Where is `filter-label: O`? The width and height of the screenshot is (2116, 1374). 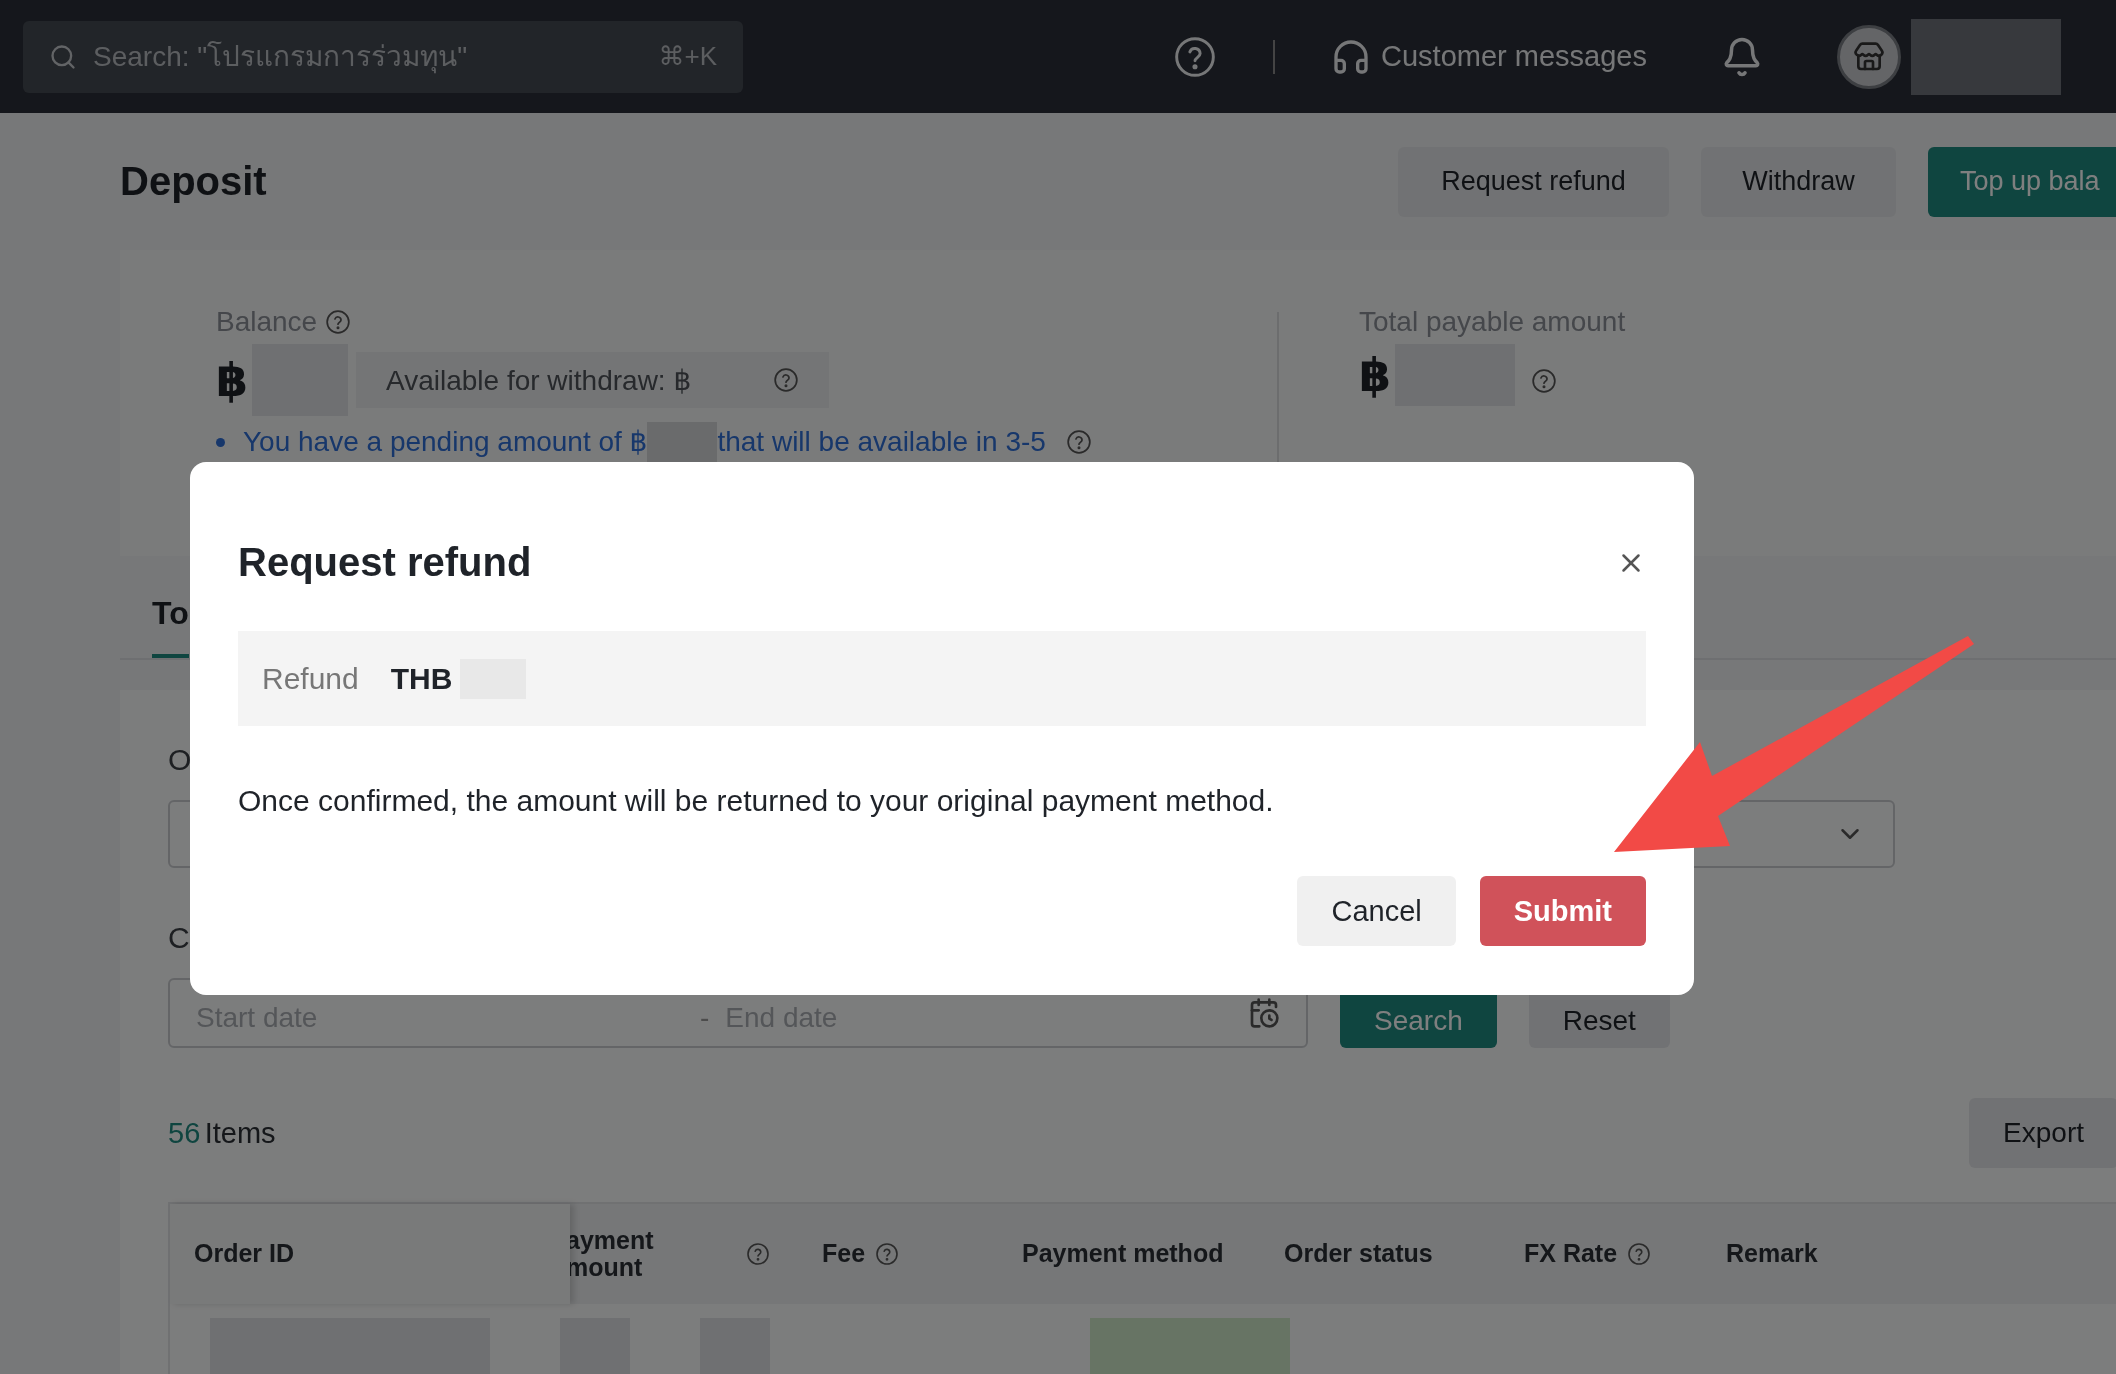 filter-label: O is located at coordinates (180, 760).